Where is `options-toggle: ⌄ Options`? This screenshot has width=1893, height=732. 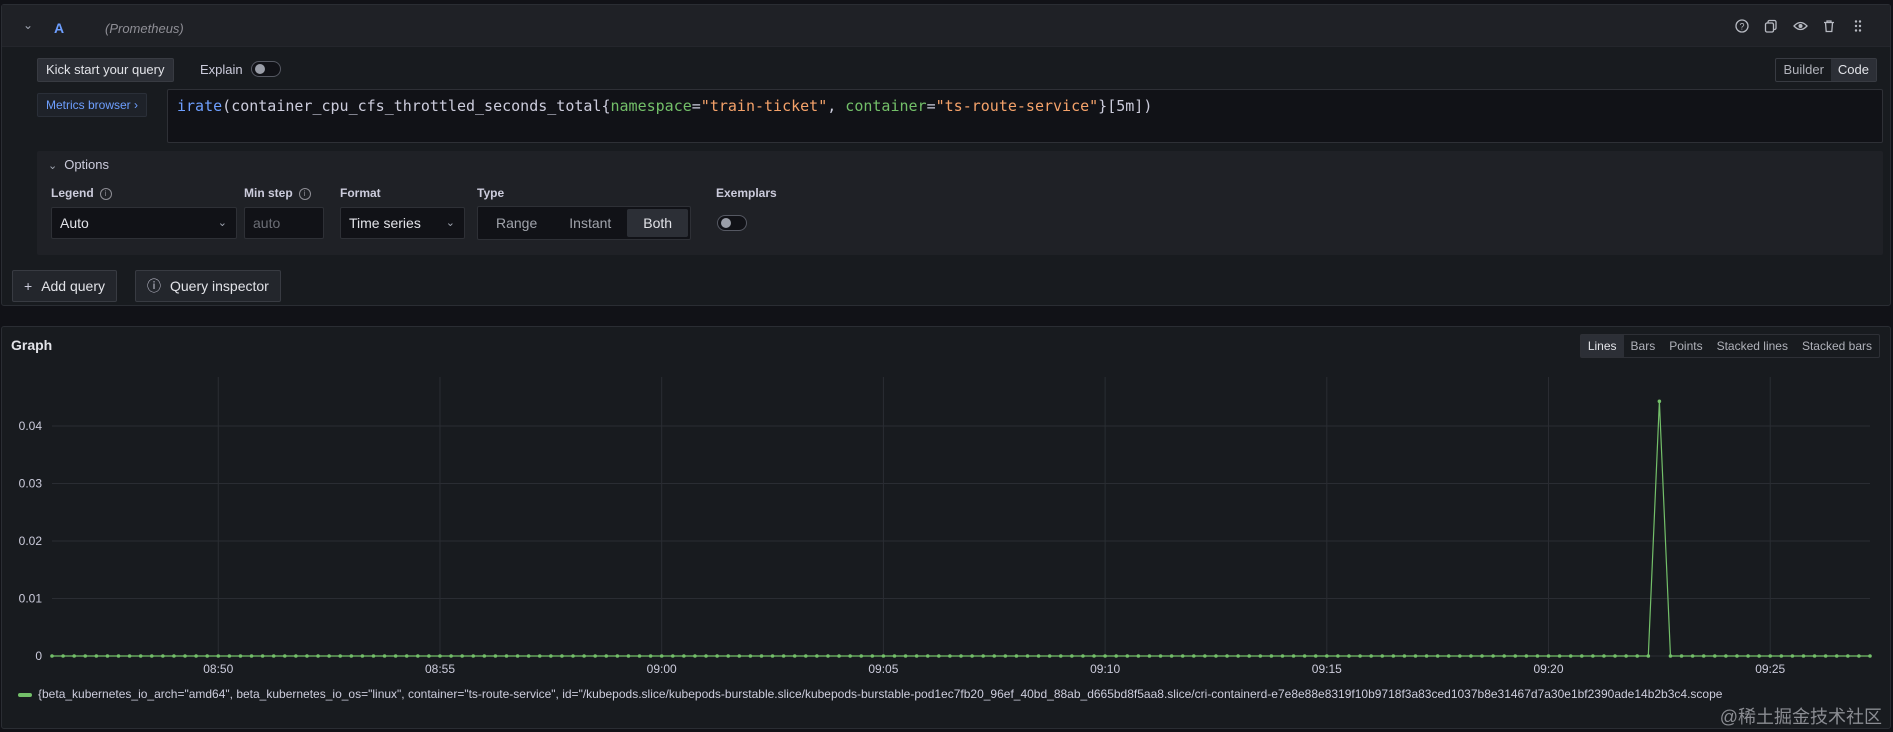 options-toggle: ⌄ Options is located at coordinates (78, 164).